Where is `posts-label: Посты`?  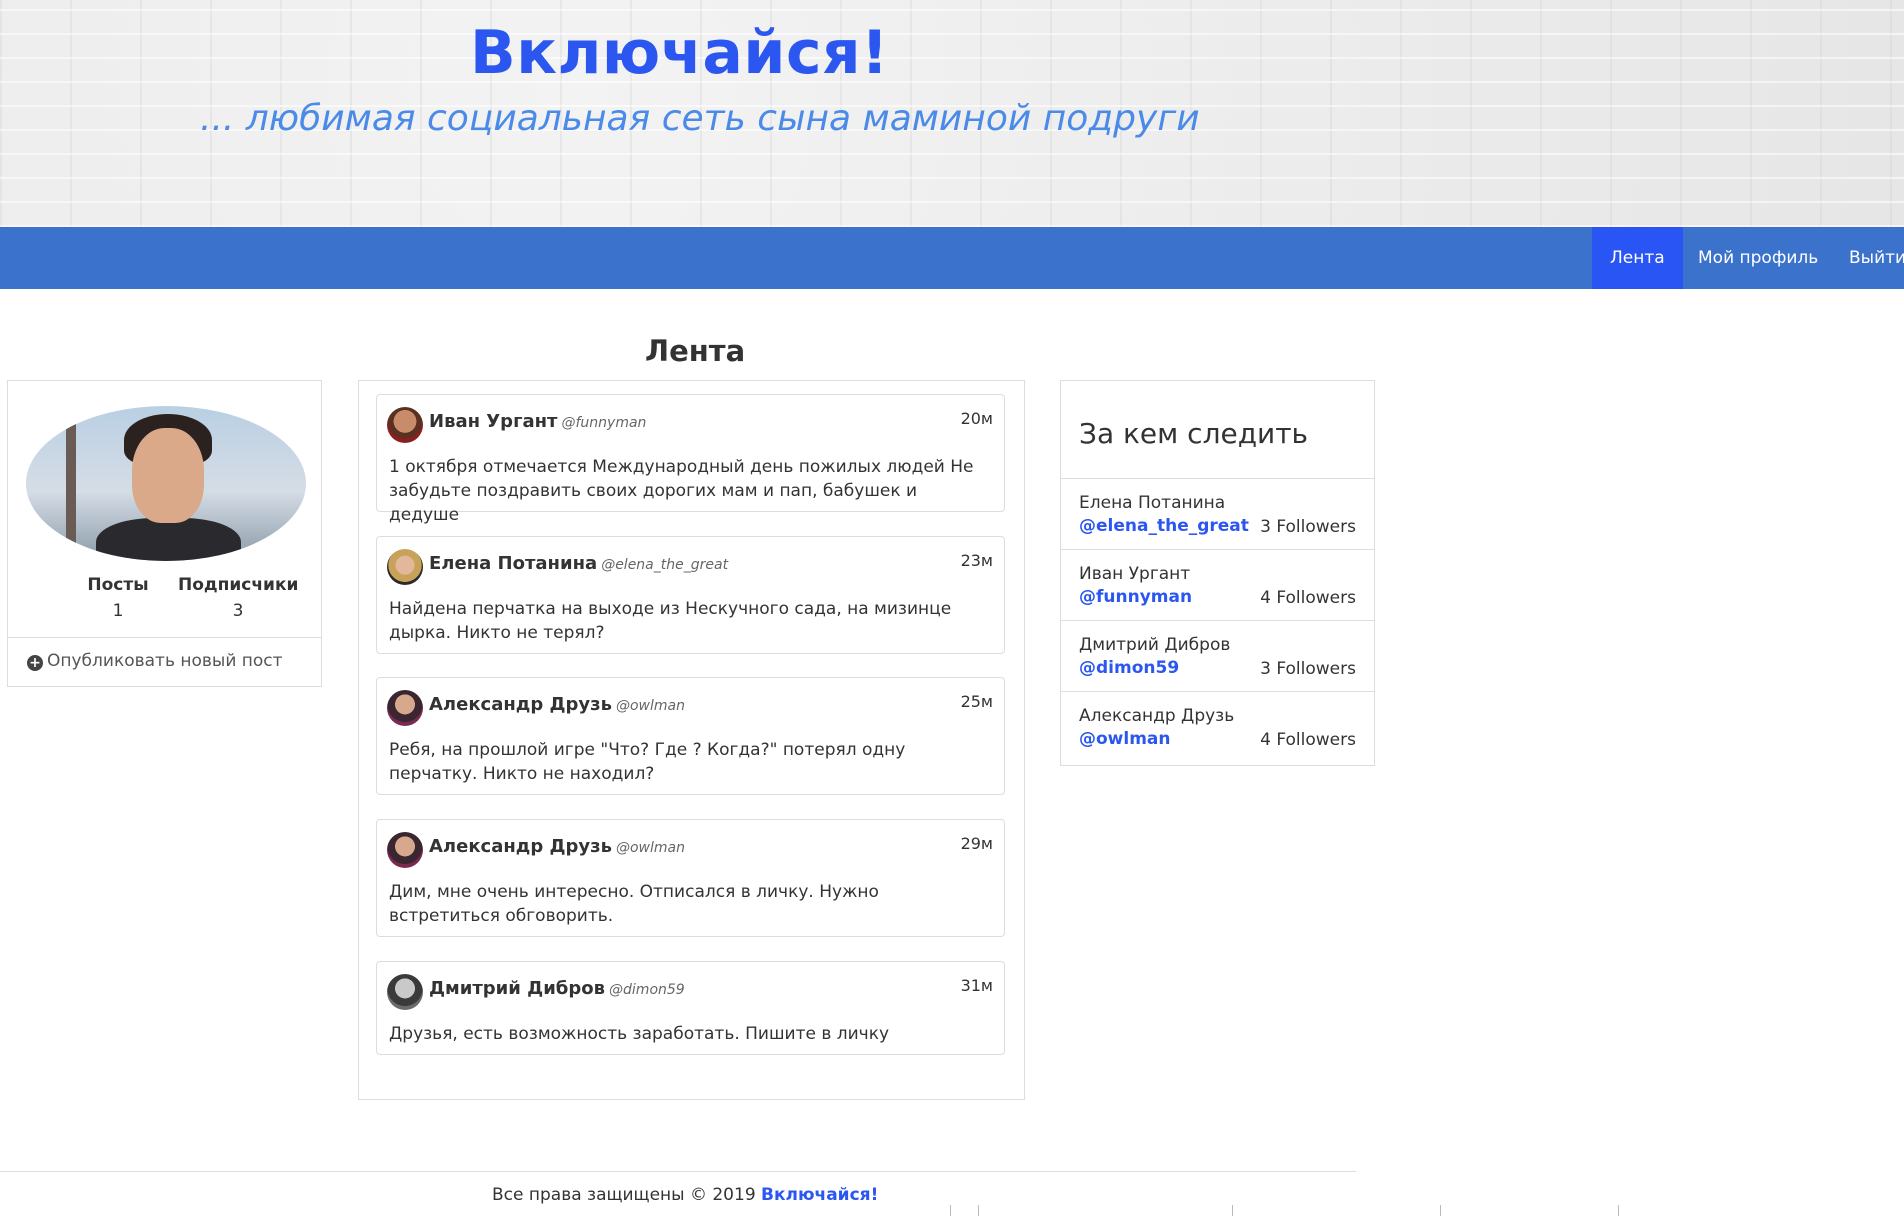 posts-label: Посты is located at coordinates (118, 585).